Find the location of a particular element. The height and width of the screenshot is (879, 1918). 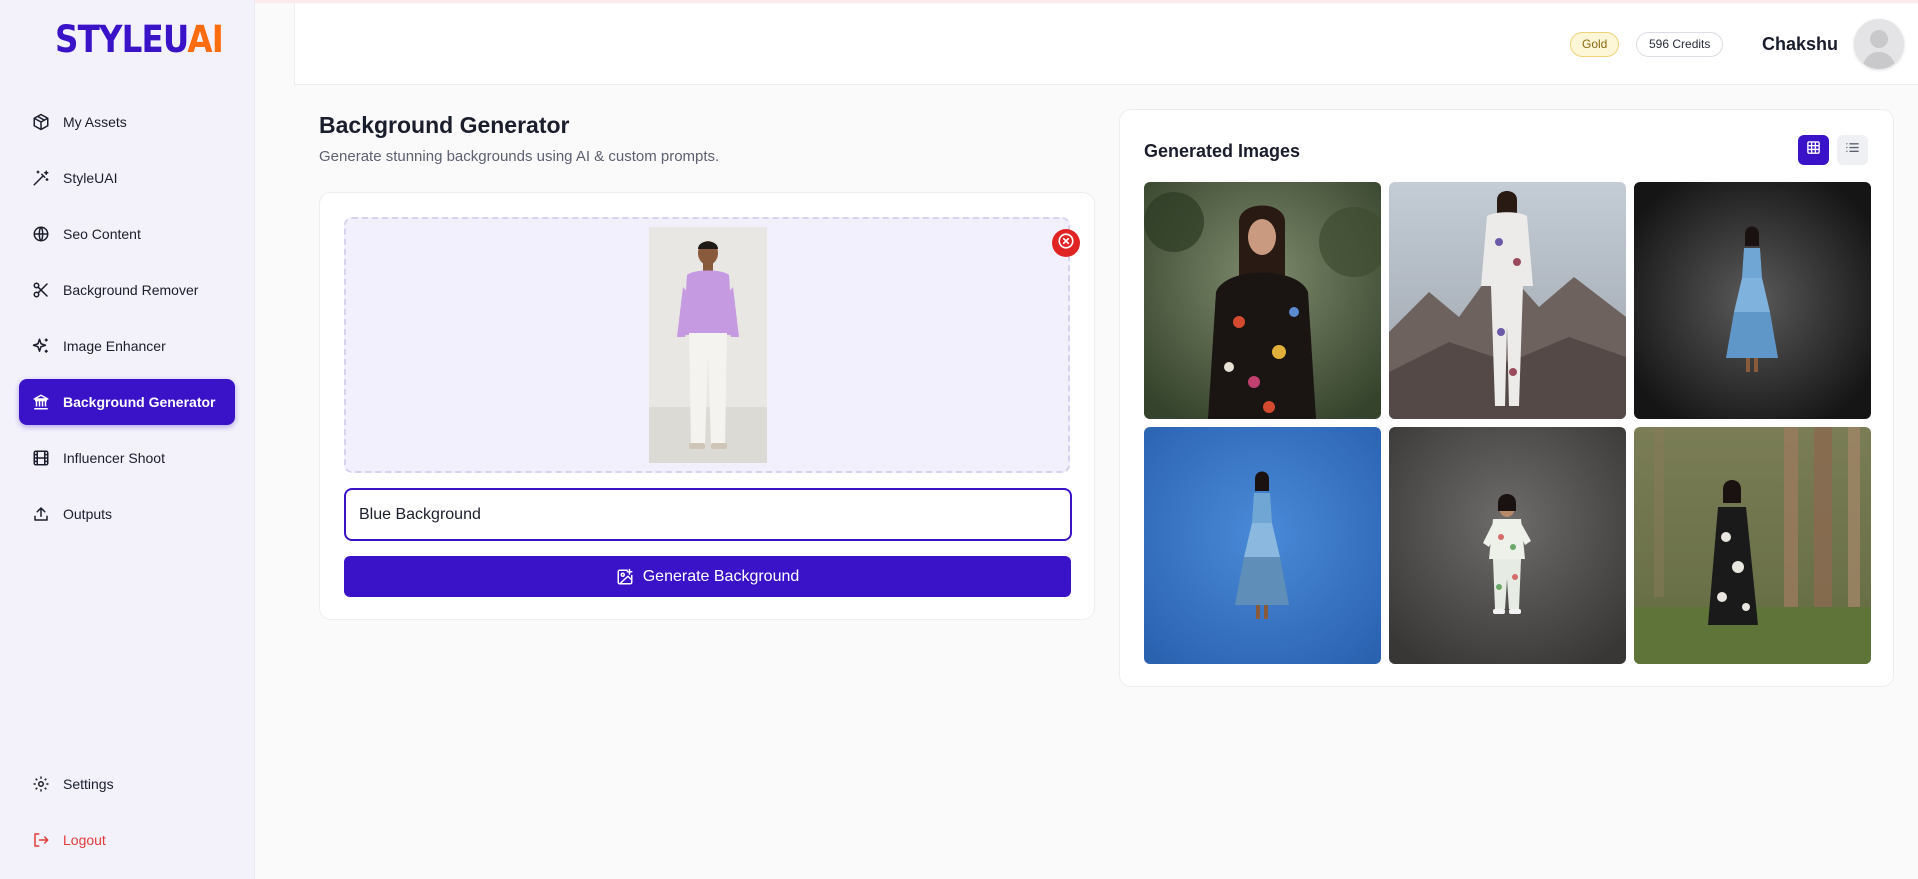

top-accent-line is located at coordinates (959, 1).